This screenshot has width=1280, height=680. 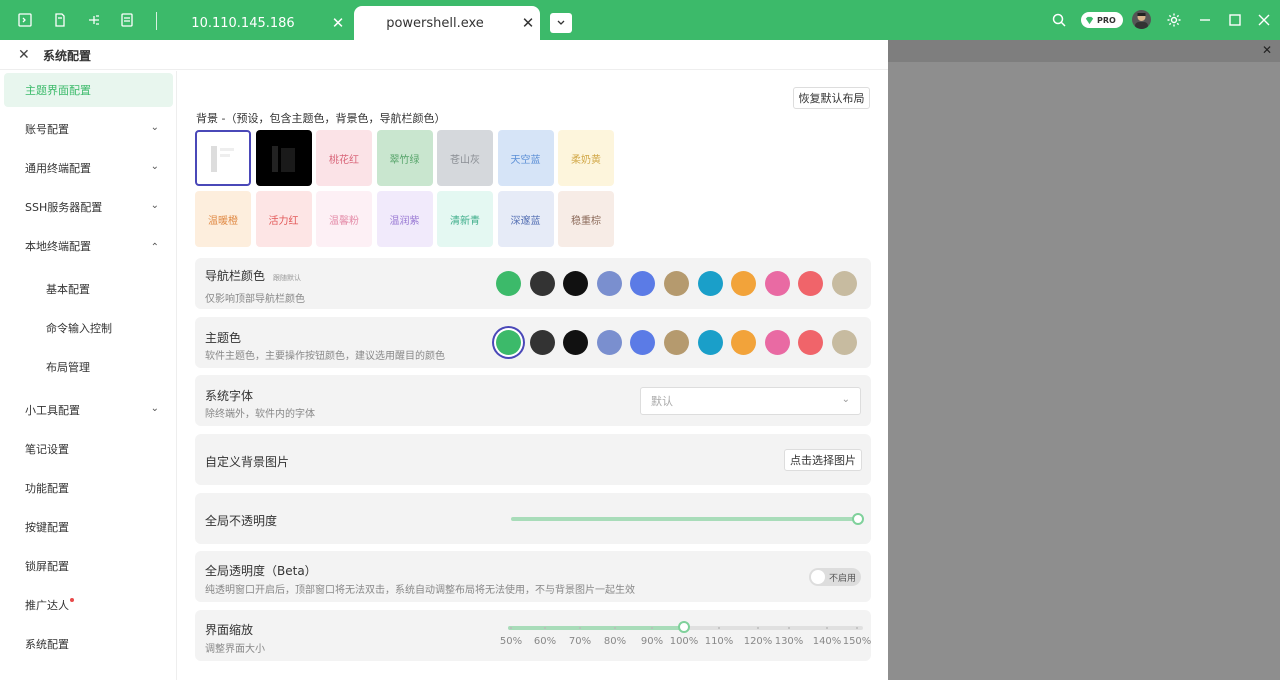 I want to click on bg-preset-tile: 活力红, so click(x=283, y=219).